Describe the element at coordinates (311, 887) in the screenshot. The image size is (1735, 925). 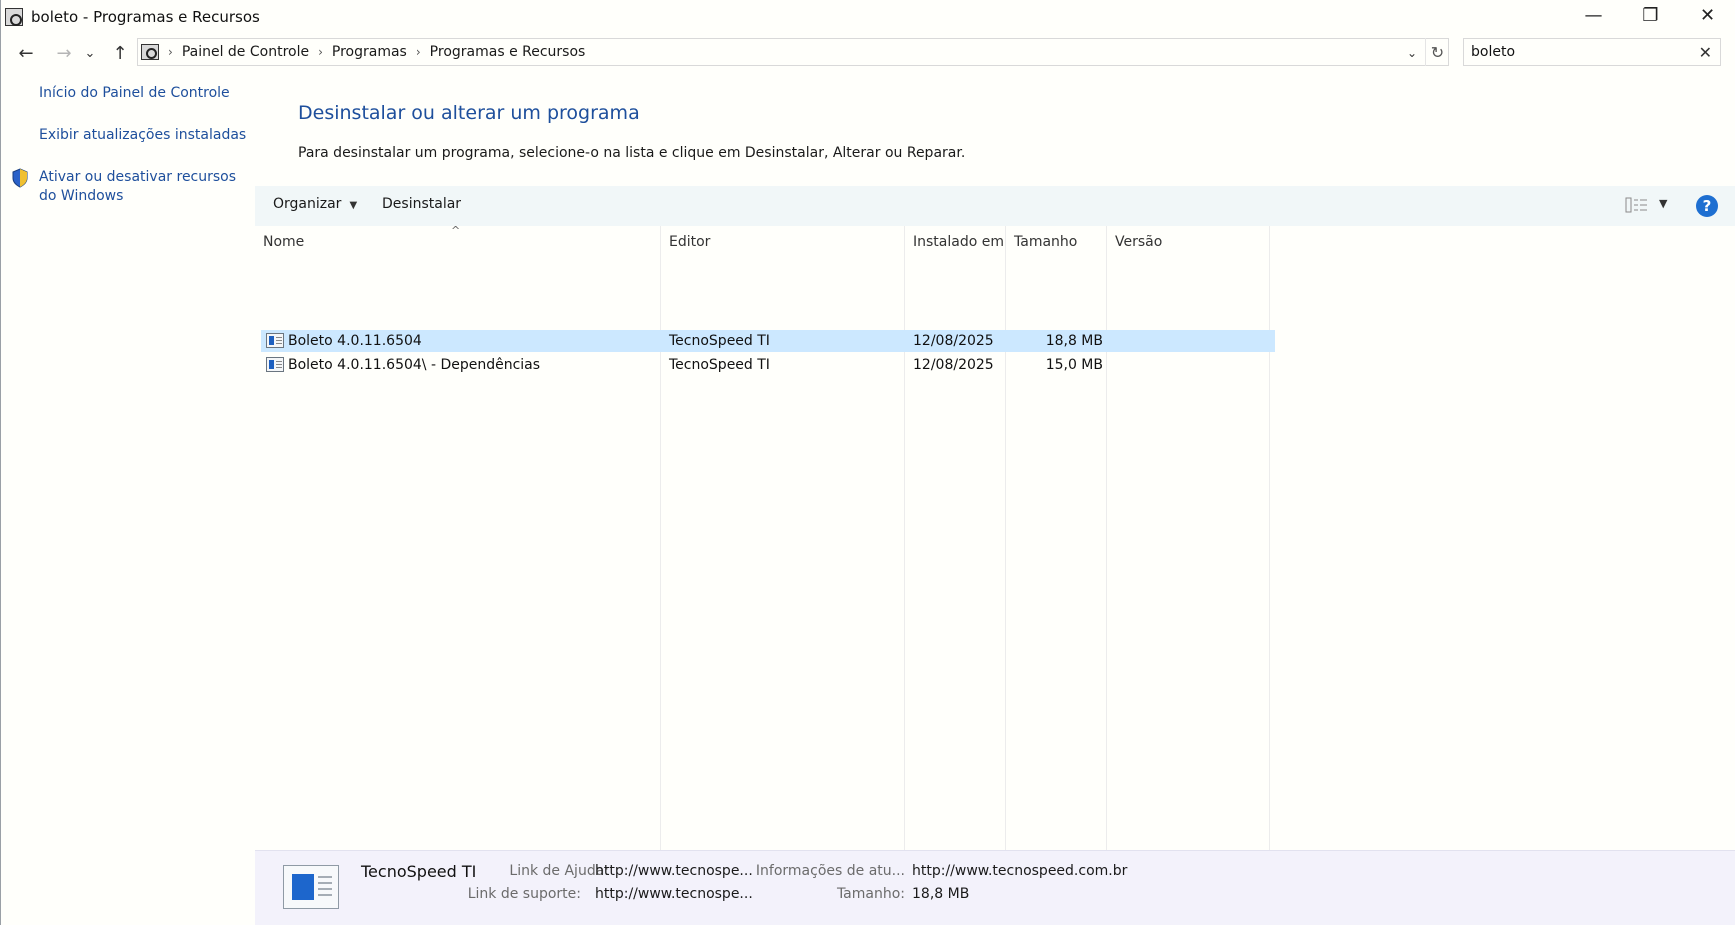
I see `program-large-icon` at that location.